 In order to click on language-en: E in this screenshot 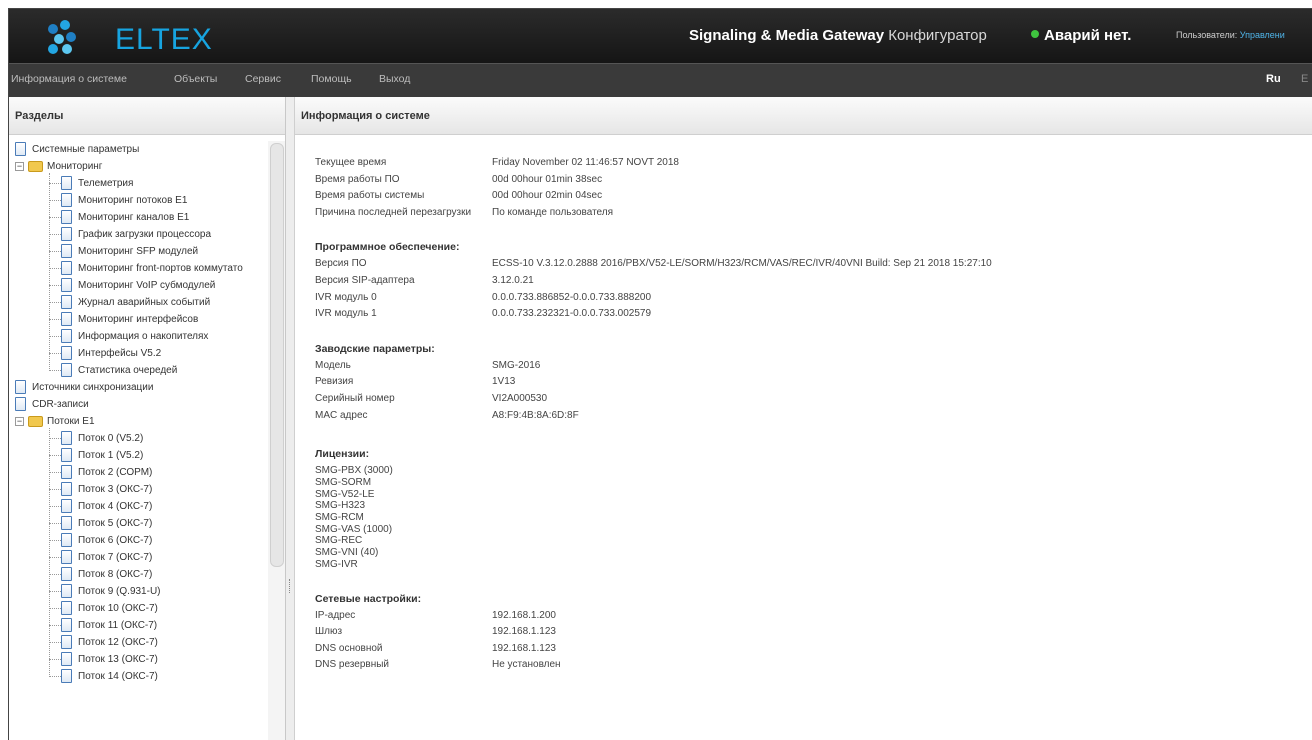, I will do `click(1304, 79)`.